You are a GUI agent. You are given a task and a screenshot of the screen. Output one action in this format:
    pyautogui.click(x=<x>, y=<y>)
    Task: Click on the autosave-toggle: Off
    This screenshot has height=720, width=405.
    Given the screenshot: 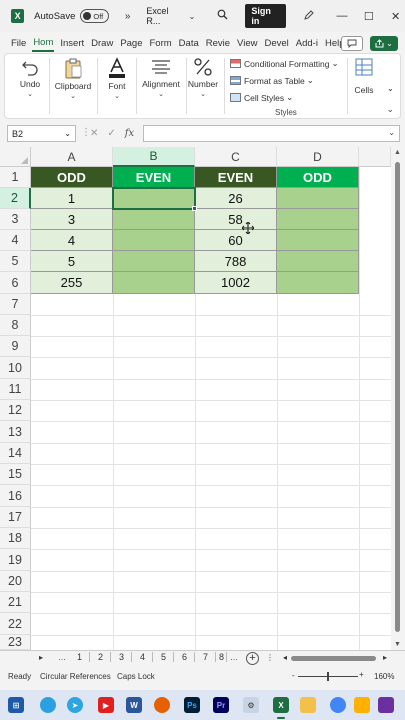 What is the action you would take?
    pyautogui.click(x=94, y=16)
    